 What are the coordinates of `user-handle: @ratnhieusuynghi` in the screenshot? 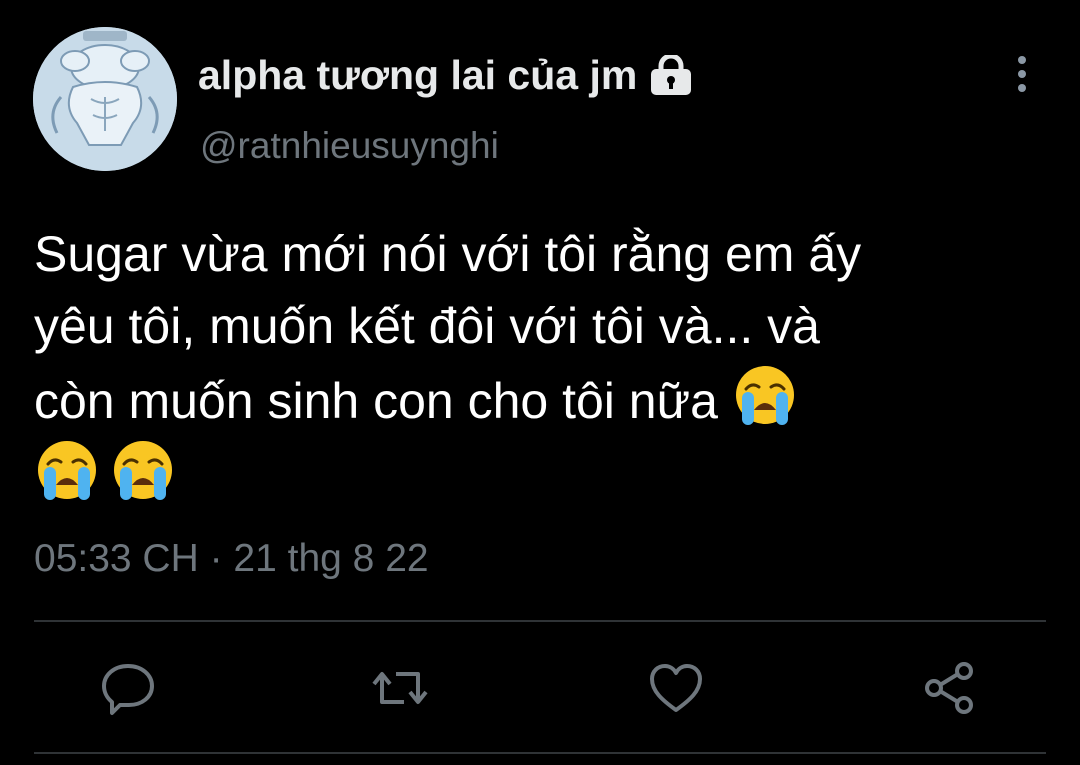 It's located at (349, 146).